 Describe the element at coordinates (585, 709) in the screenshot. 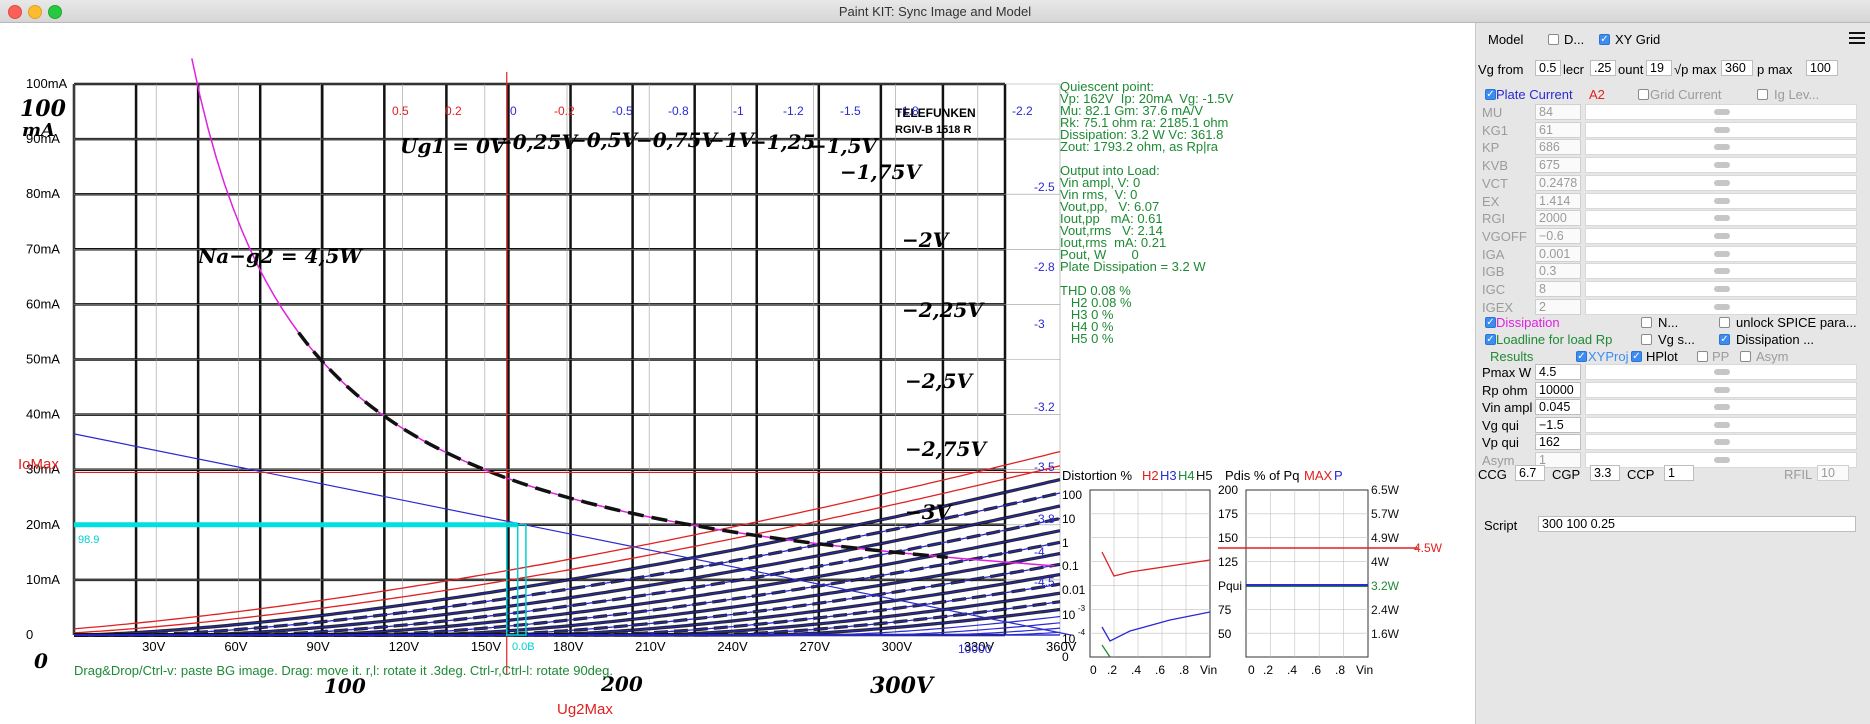

I see `ug2max-label: Ug2Max` at that location.